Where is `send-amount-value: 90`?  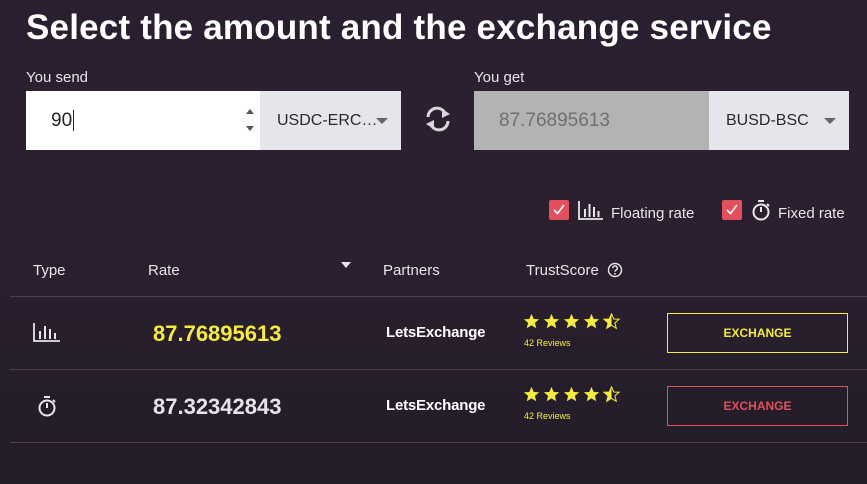
send-amount-value: 90 is located at coordinates (62, 120).